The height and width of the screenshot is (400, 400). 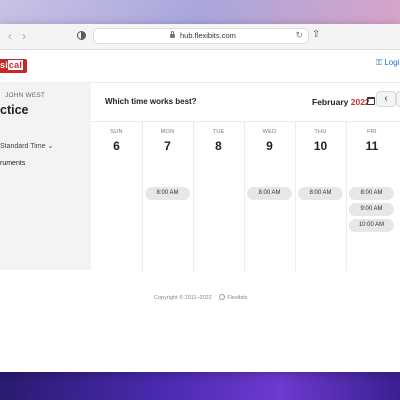 What do you see at coordinates (183, 298) in the screenshot?
I see `copyright-text: Copyright © 2011–2022` at bounding box center [183, 298].